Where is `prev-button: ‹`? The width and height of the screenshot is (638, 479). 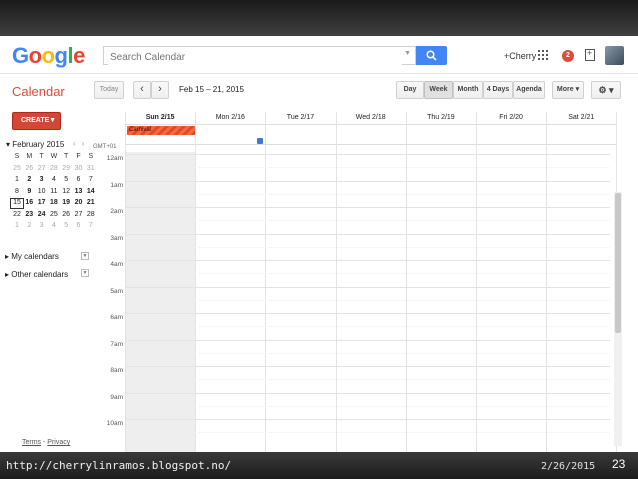 prev-button: ‹ is located at coordinates (142, 90).